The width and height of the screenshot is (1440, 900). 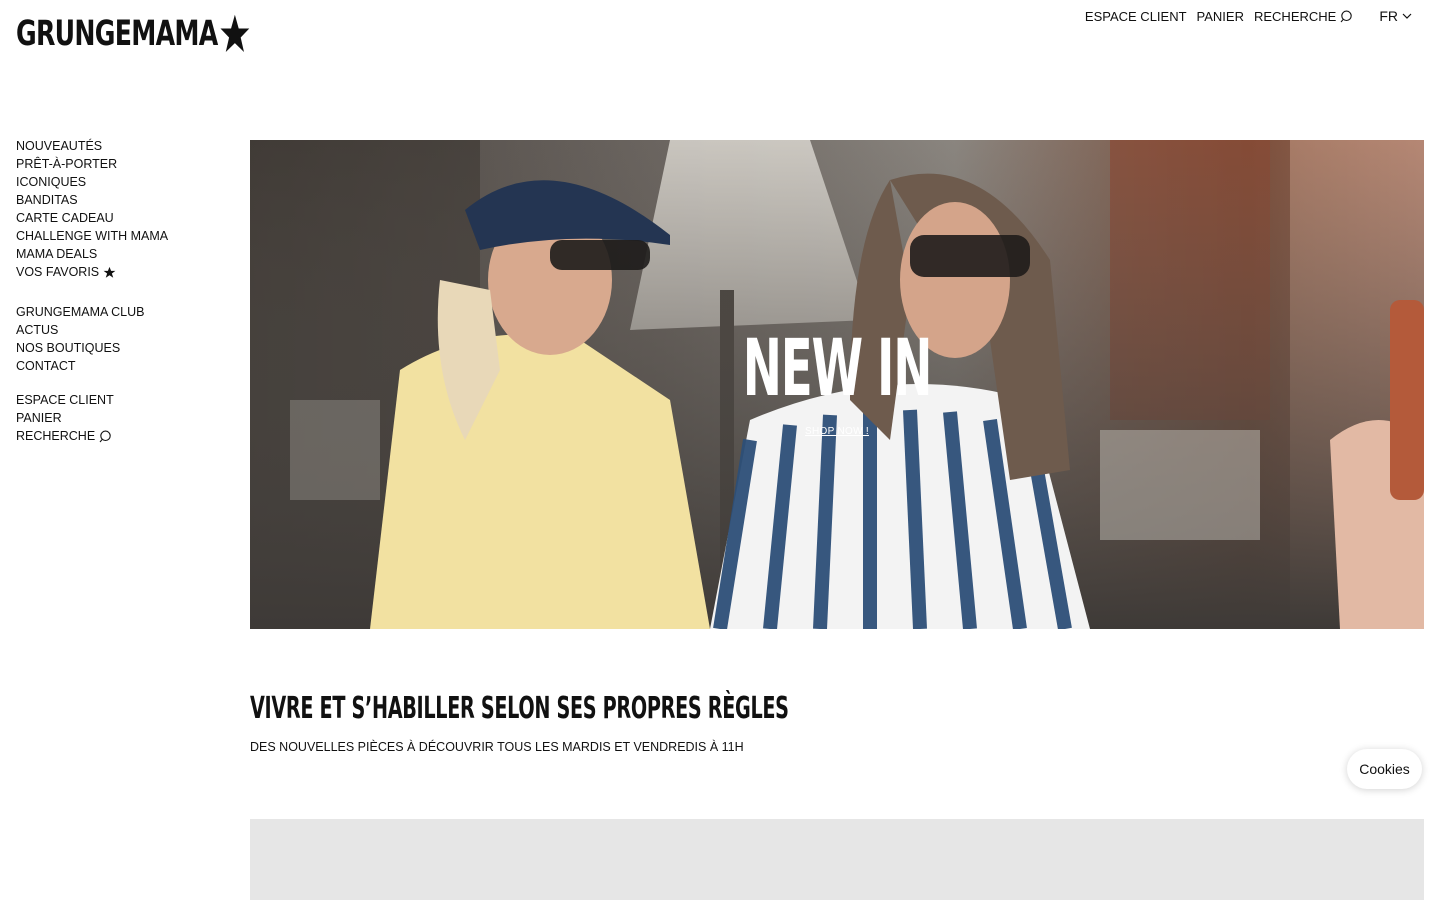 What do you see at coordinates (837, 431) in the screenshot?
I see `hero-shop-now-link: SHOP NOW !` at bounding box center [837, 431].